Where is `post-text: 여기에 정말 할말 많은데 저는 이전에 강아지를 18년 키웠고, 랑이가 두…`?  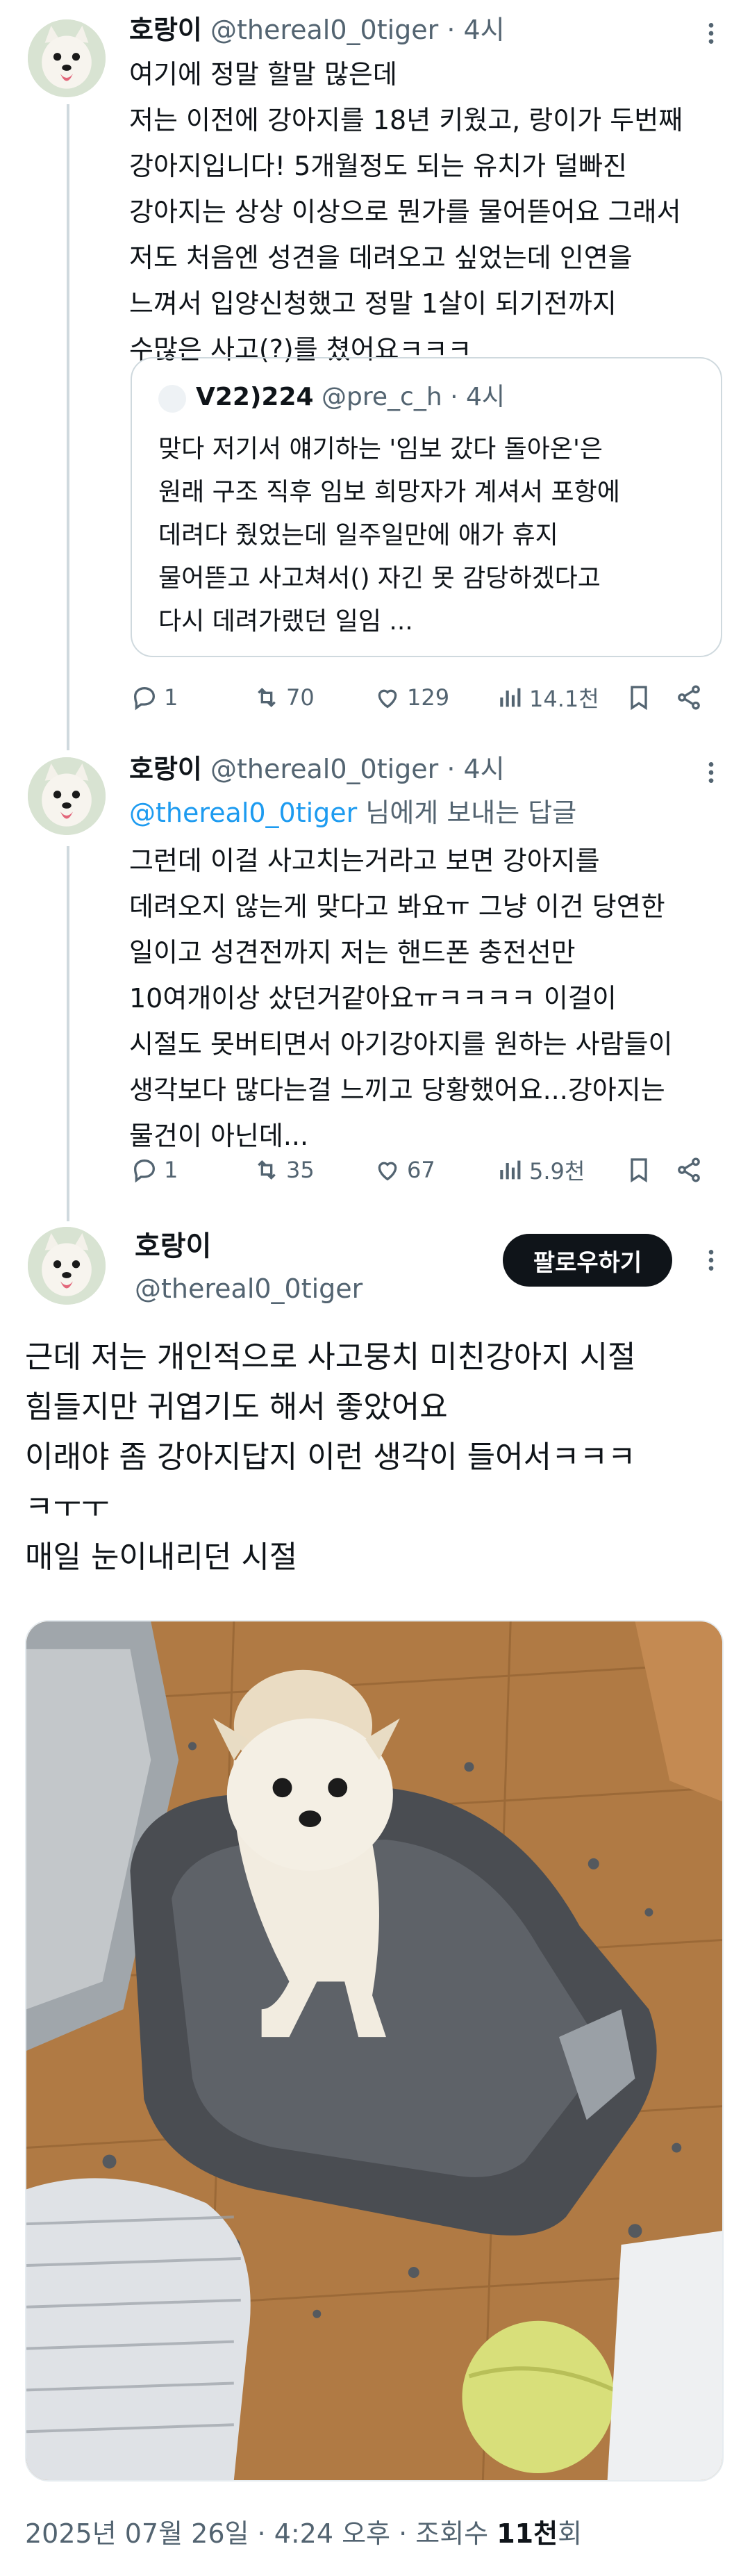 post-text: 여기에 정말 할말 많은데 저는 이전에 강아지를 18년 키웠고, 랑이가 두… is located at coordinates (406, 212).